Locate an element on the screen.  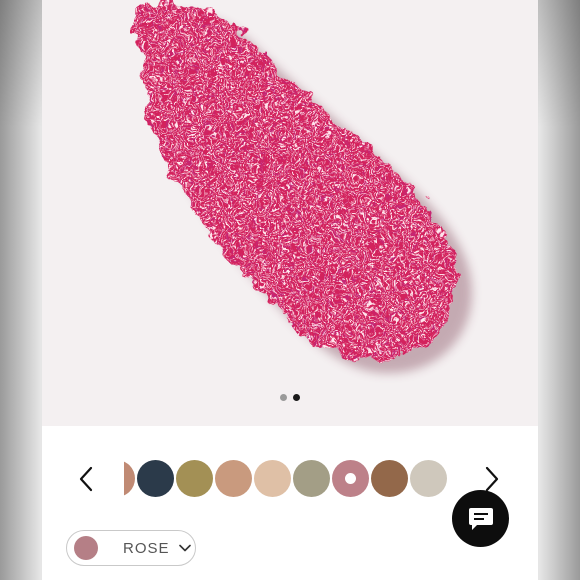
previous-shades-button is located at coordinates (86, 479).